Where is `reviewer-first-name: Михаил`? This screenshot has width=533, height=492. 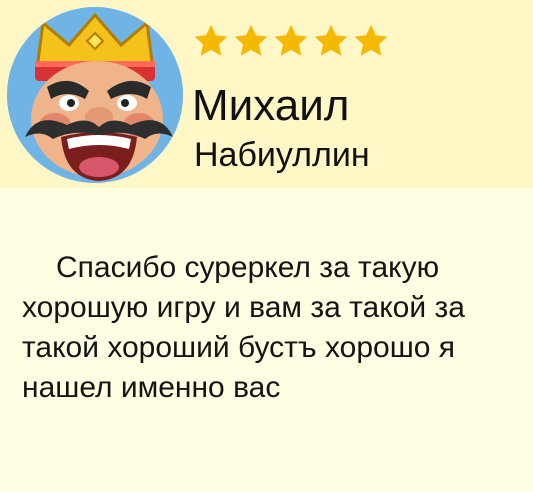
reviewer-first-name: Михаил is located at coordinates (271, 105).